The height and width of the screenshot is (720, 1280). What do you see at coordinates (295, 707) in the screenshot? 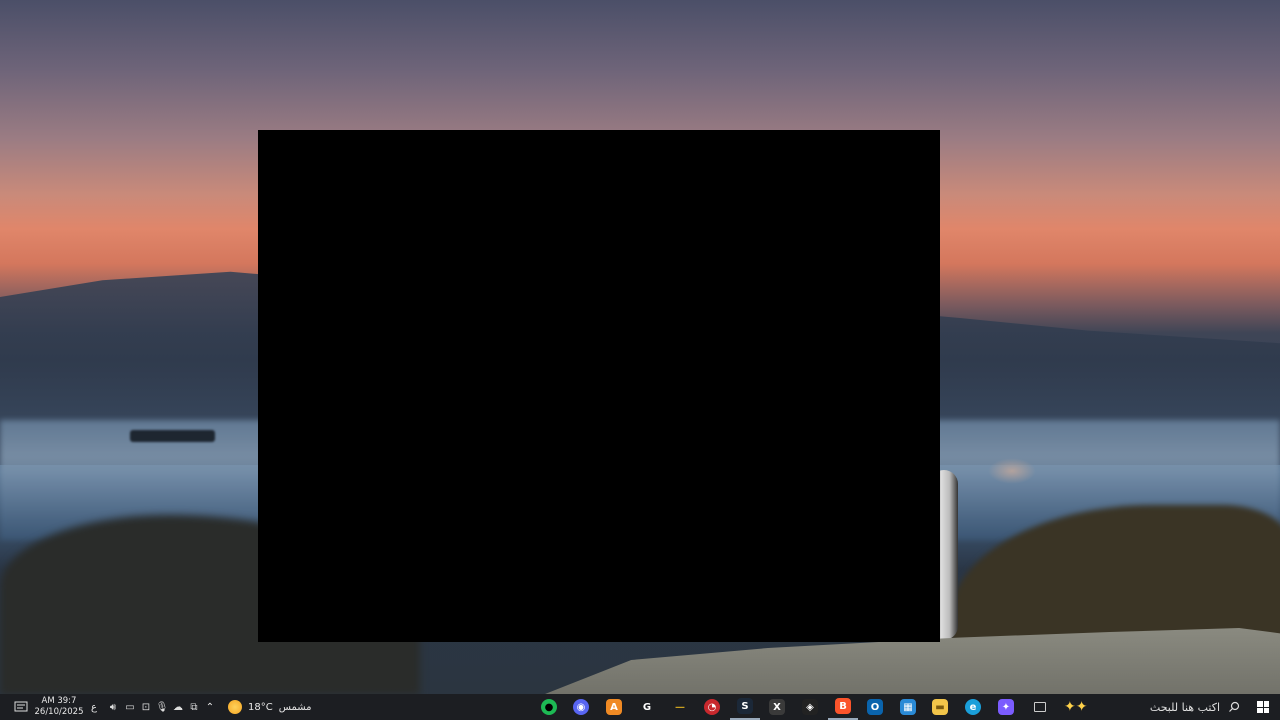
I see `weather-condition: مشمس` at bounding box center [295, 707].